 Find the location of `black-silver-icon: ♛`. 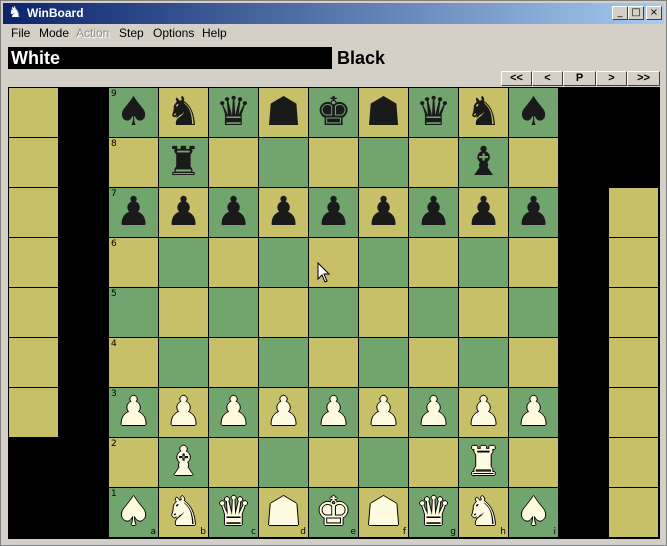

black-silver-icon: ♛ is located at coordinates (233, 112).